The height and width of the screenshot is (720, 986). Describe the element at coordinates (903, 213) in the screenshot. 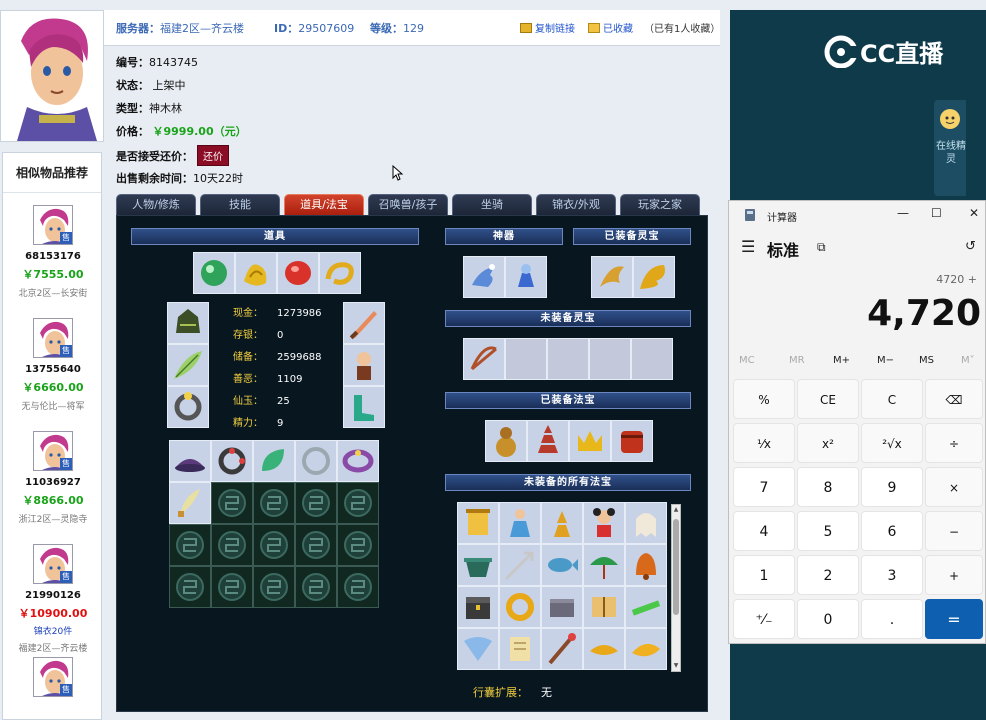

I see `minimize-icon: —` at that location.